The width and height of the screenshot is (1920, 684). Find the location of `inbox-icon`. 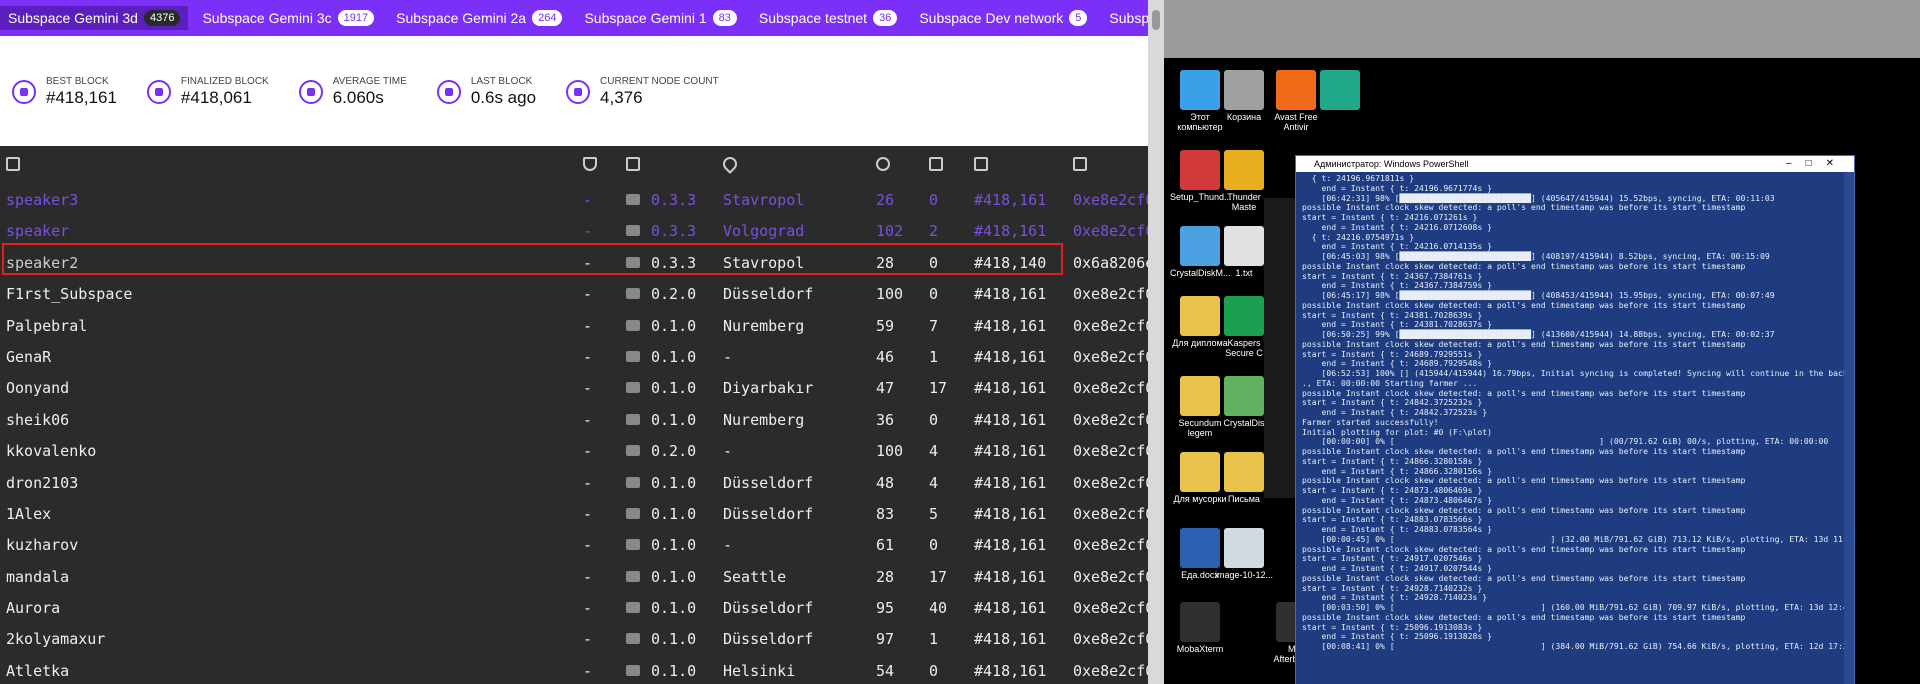

inbox-icon is located at coordinates (936, 164).